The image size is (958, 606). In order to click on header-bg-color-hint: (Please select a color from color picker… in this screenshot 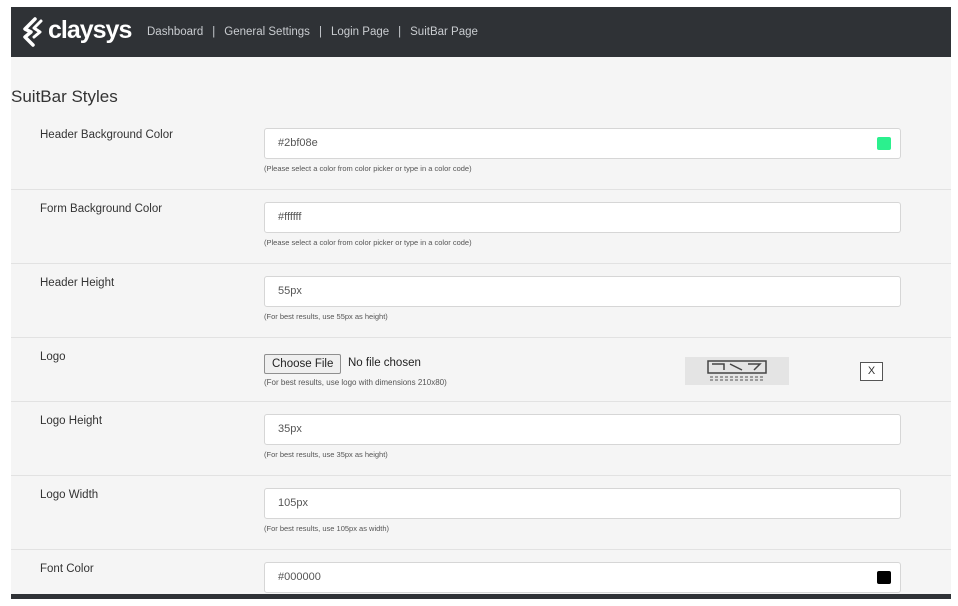, I will do `click(368, 168)`.